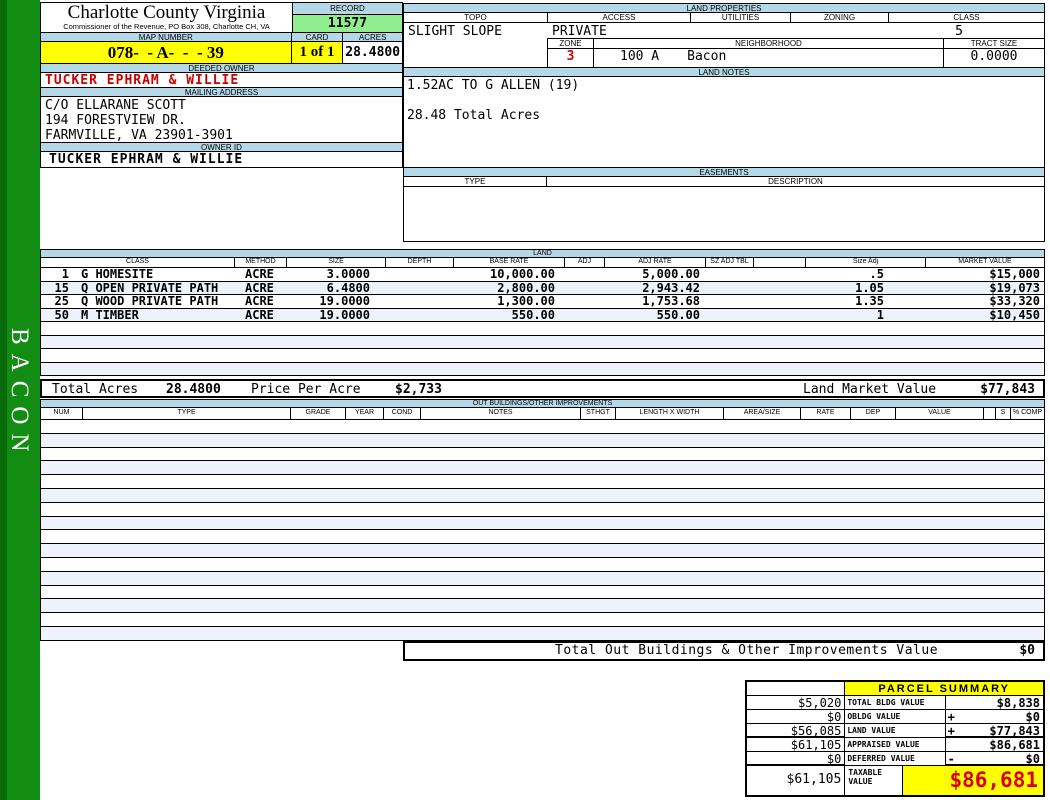  Describe the element at coordinates (542, 349) in the screenshot. I see `land-empty-rows` at that location.